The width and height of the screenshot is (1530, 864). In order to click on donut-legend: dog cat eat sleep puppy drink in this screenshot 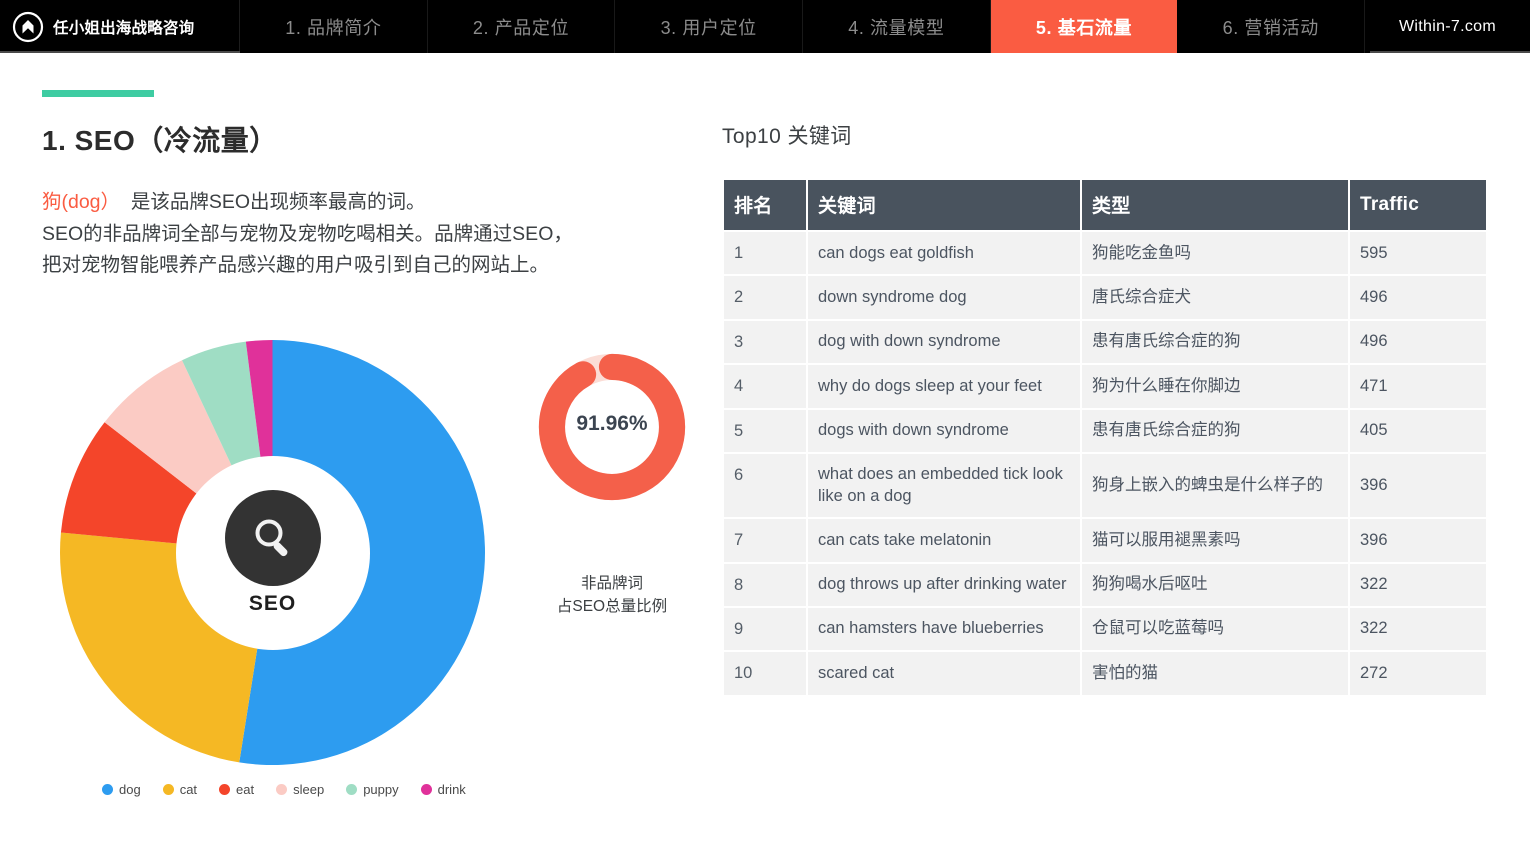, I will do `click(284, 789)`.